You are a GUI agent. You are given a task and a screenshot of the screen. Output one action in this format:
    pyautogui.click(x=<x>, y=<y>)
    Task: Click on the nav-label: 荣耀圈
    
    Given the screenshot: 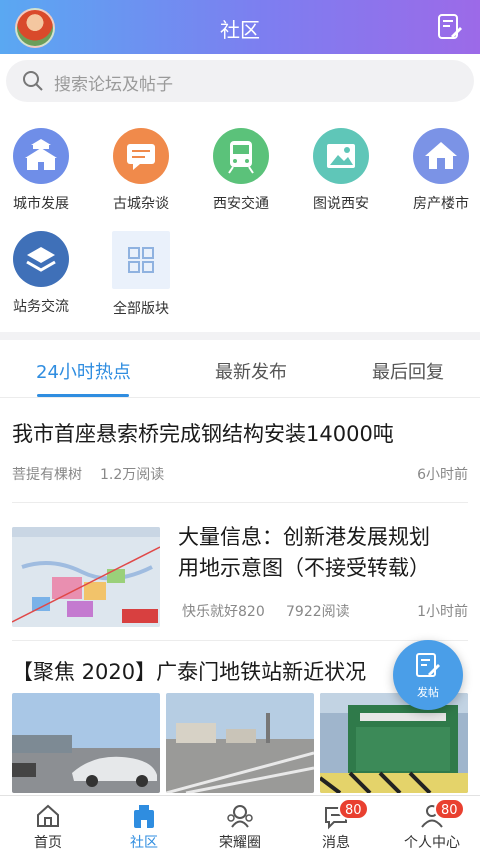 What is the action you would take?
    pyautogui.click(x=240, y=843)
    